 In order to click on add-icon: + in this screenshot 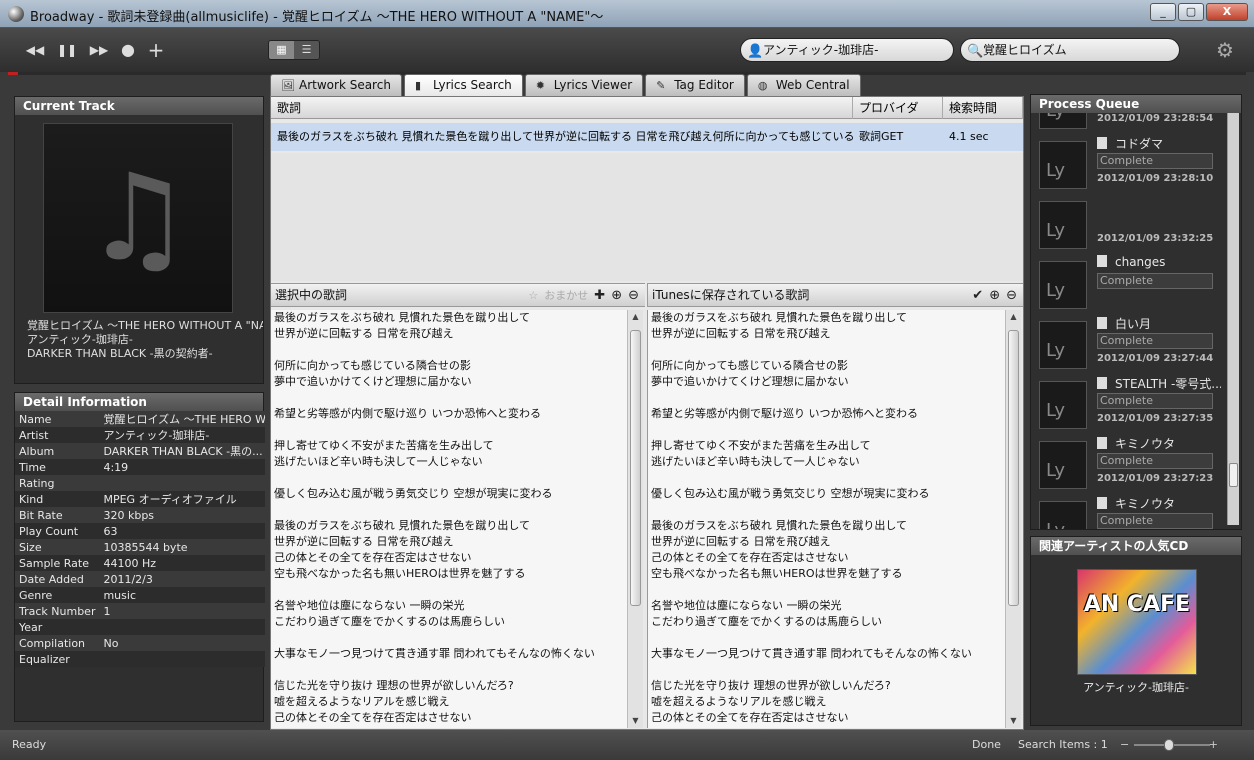, I will do `click(156, 50)`.